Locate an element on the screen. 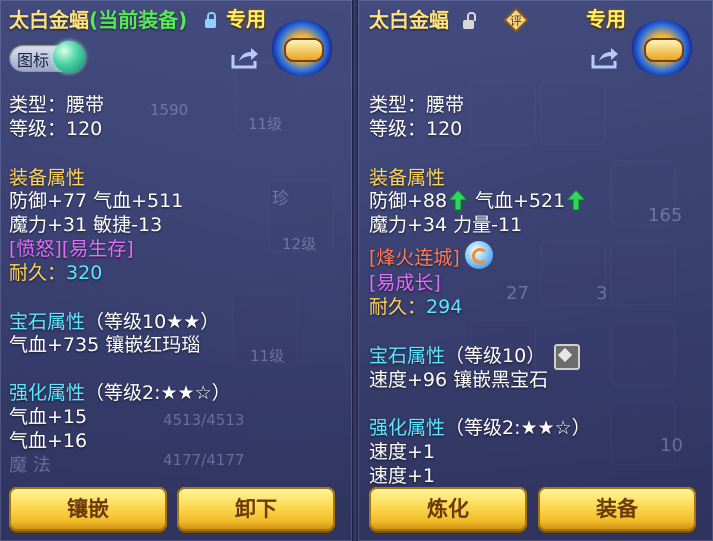 Image resolution: width=713 pixels, height=541 pixels. enh-line: 气血+15 is located at coordinates (48, 417).